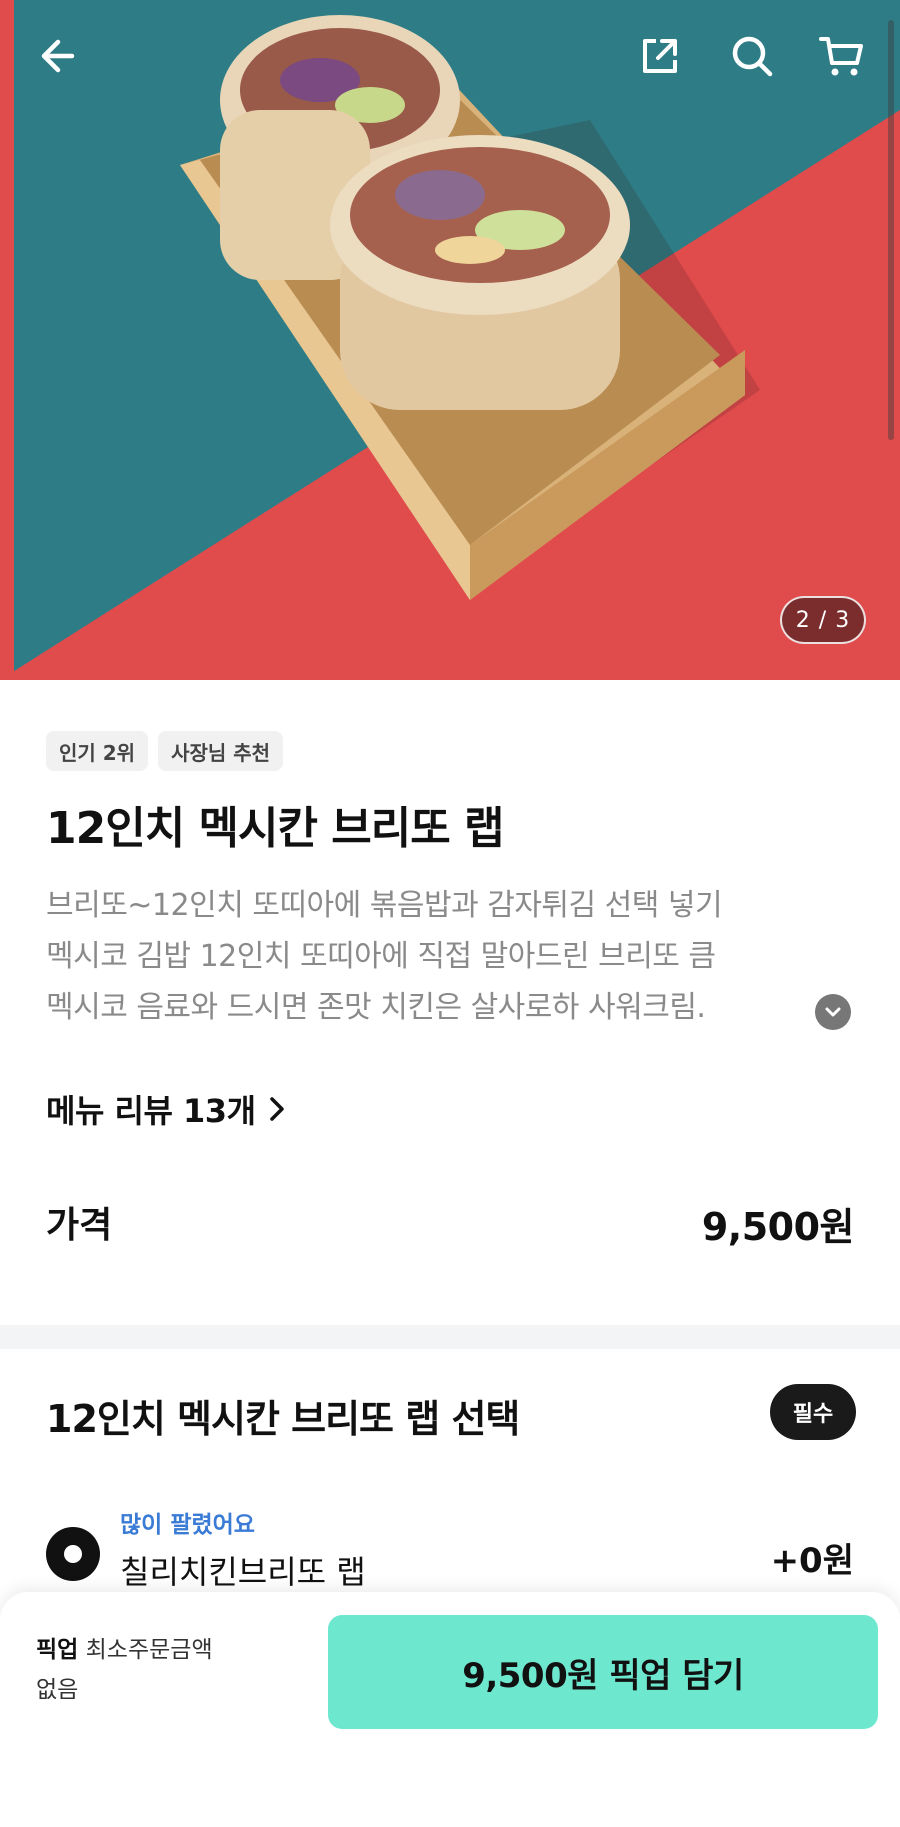  Describe the element at coordinates (450, 1550) in the screenshot. I see `option-item: 많이 팔렸어요 칠리치킨브리또 랩 +0원` at that location.